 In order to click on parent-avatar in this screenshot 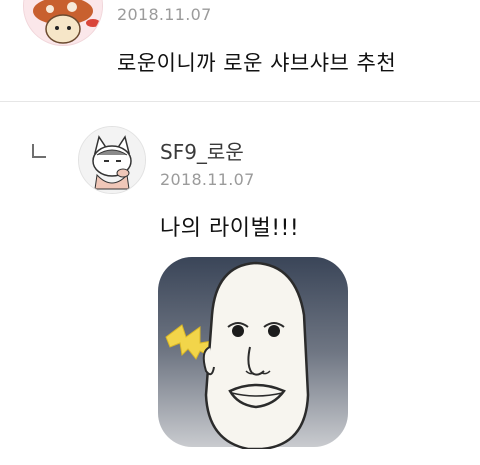, I will do `click(63, 23)`.